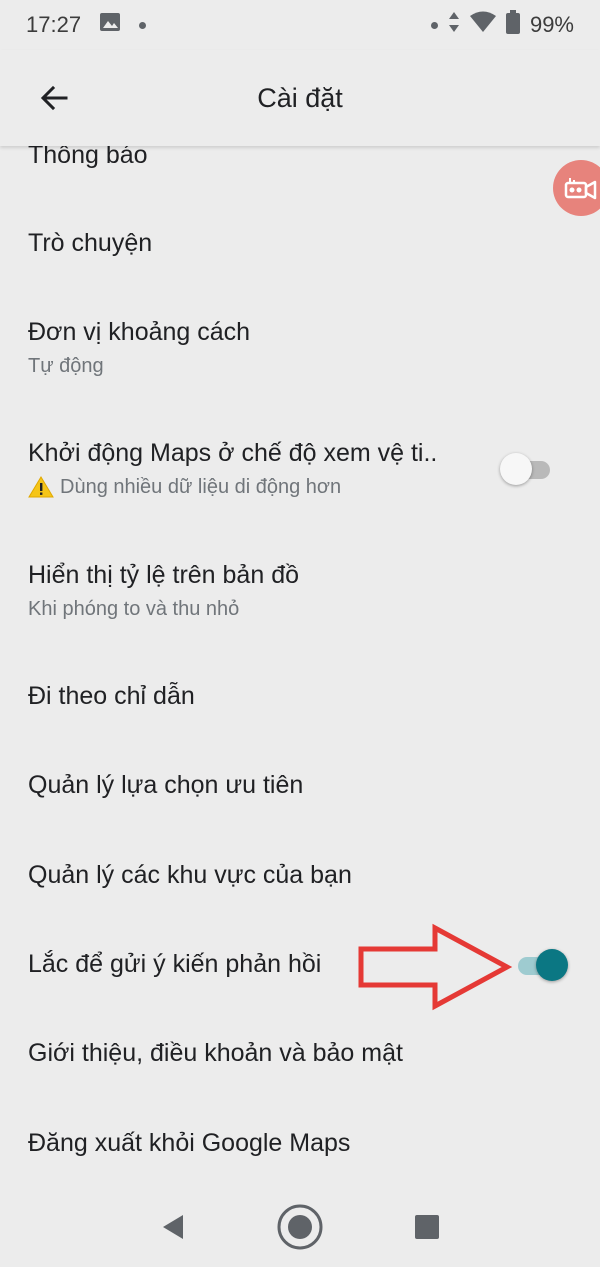 This screenshot has height=1267, width=600. I want to click on setting-about-terms-privacy: Giới thiệu, điều khoản và bảo mật, so click(300, 1053).